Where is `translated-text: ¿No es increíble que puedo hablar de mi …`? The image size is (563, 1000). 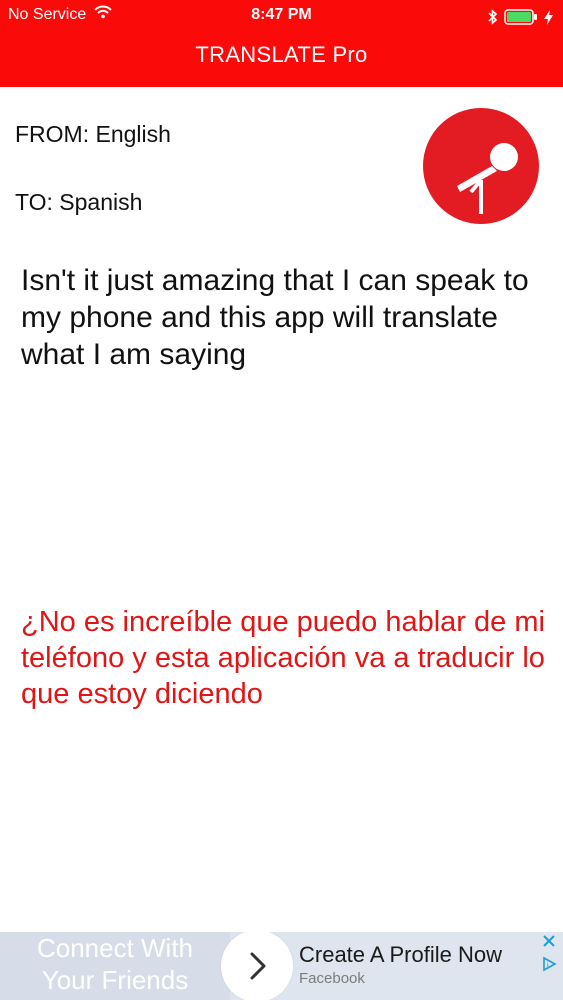 translated-text: ¿No es increíble que puedo hablar de mi … is located at coordinates (283, 658).